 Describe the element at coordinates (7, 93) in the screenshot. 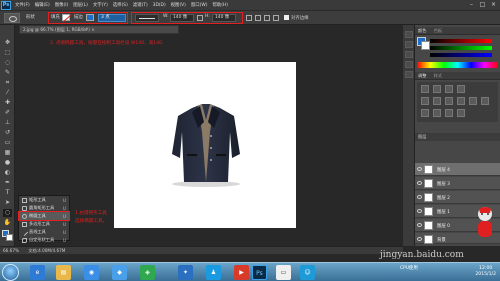

I see `eyedropper-tool-icon: ⁄` at that location.